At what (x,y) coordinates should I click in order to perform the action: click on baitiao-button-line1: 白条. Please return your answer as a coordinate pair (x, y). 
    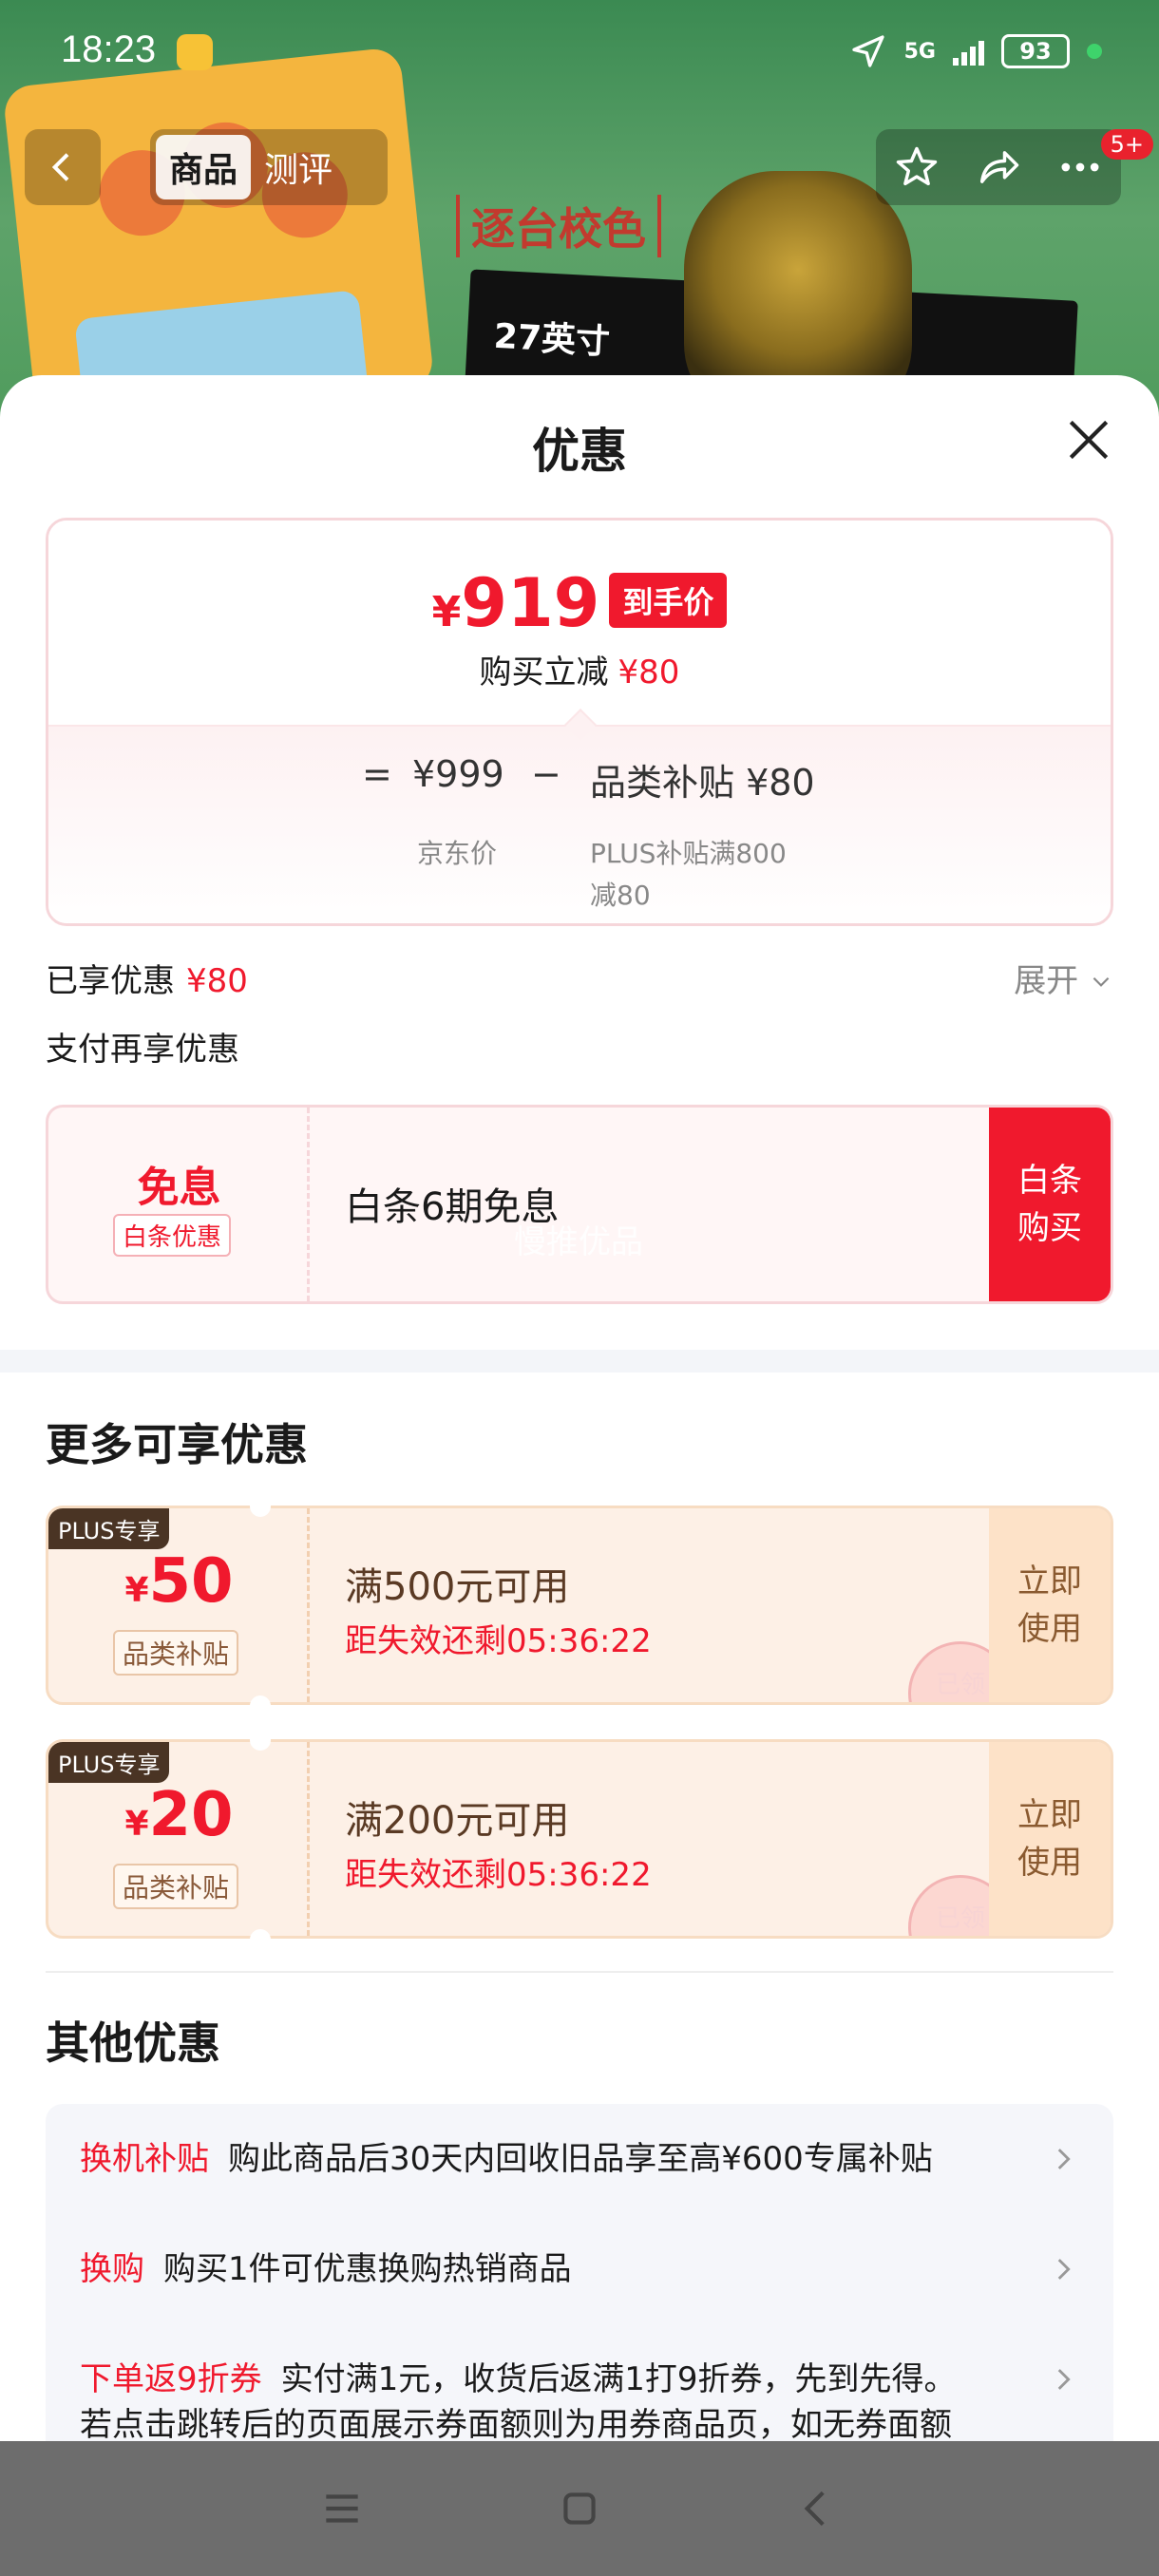
    Looking at the image, I should click on (1049, 1181).